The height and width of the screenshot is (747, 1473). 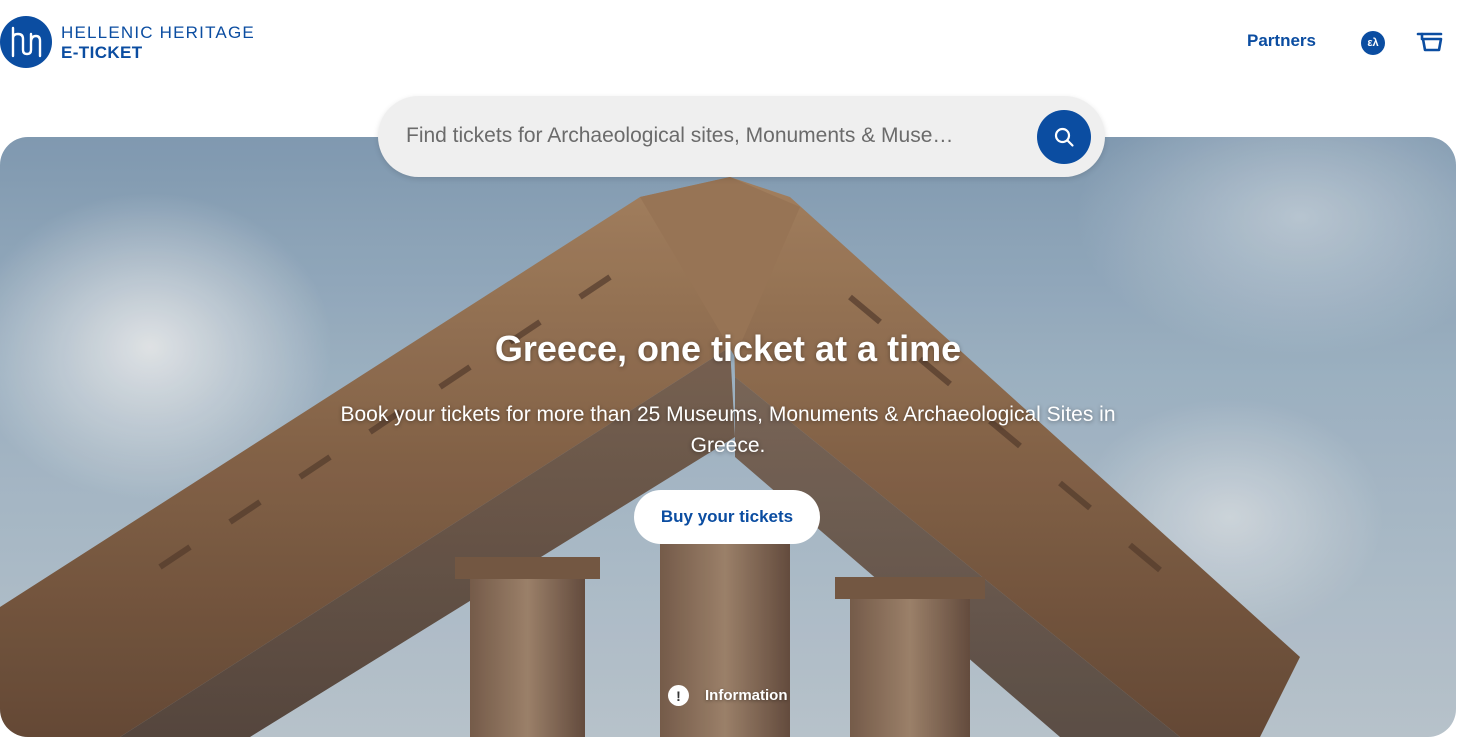 I want to click on exclamation-icon: !, so click(x=678, y=695).